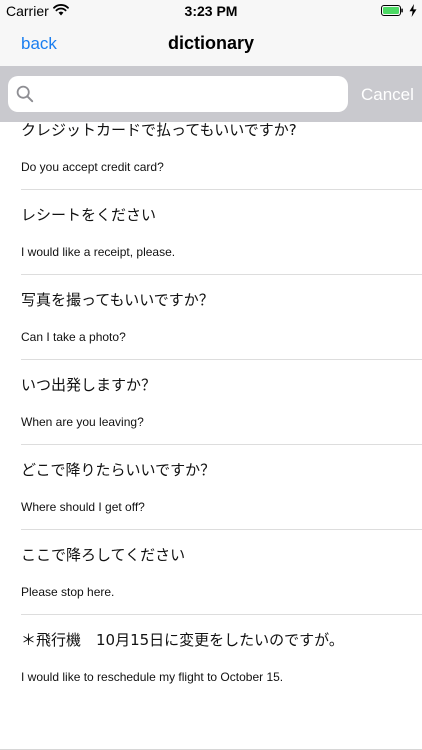  What do you see at coordinates (211, 487) in the screenshot?
I see `list-item: どこで降りたらいいですか？ Where should I get off?` at bounding box center [211, 487].